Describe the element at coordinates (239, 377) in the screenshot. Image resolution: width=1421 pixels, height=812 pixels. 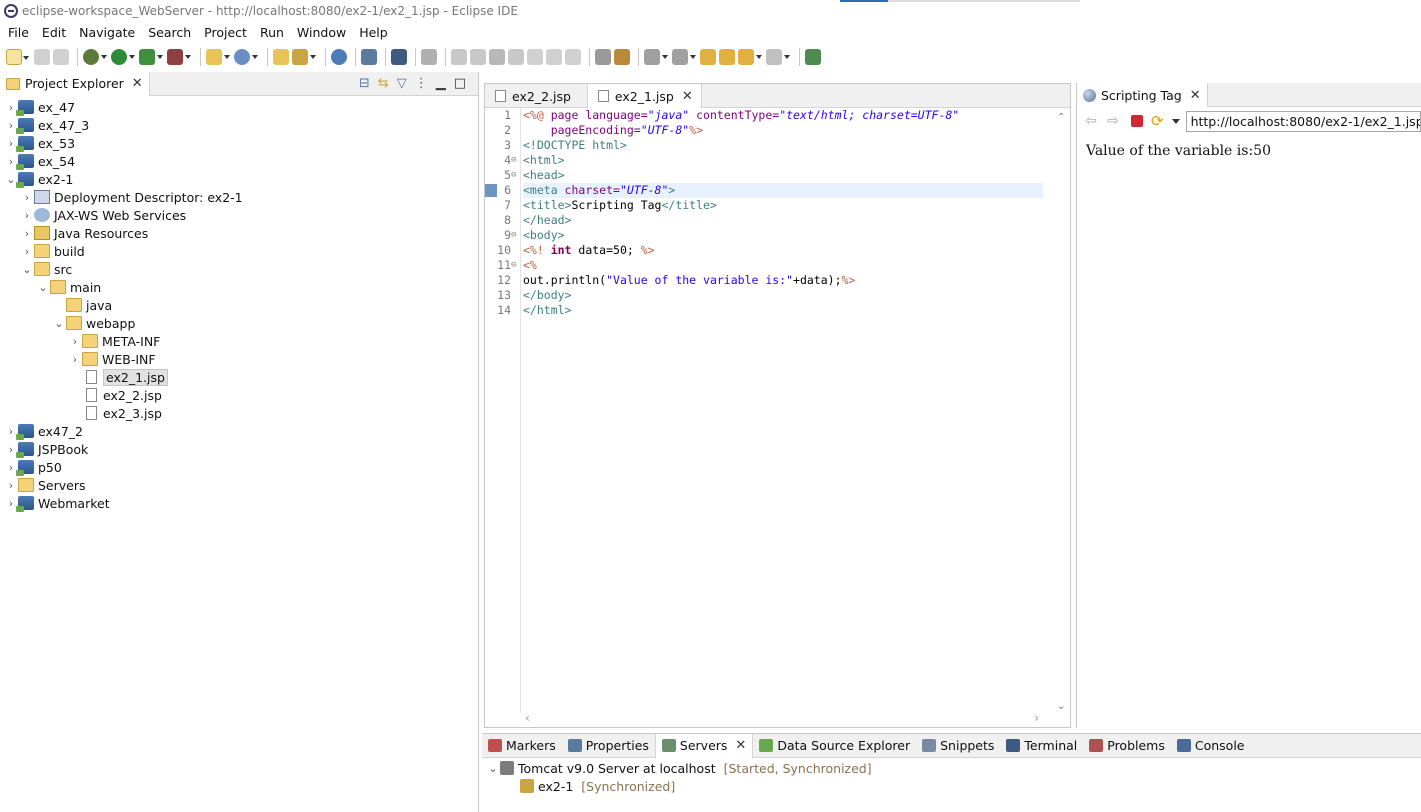
I see `tree-item-ex2_1-jsp: ex2_1.jsp` at that location.